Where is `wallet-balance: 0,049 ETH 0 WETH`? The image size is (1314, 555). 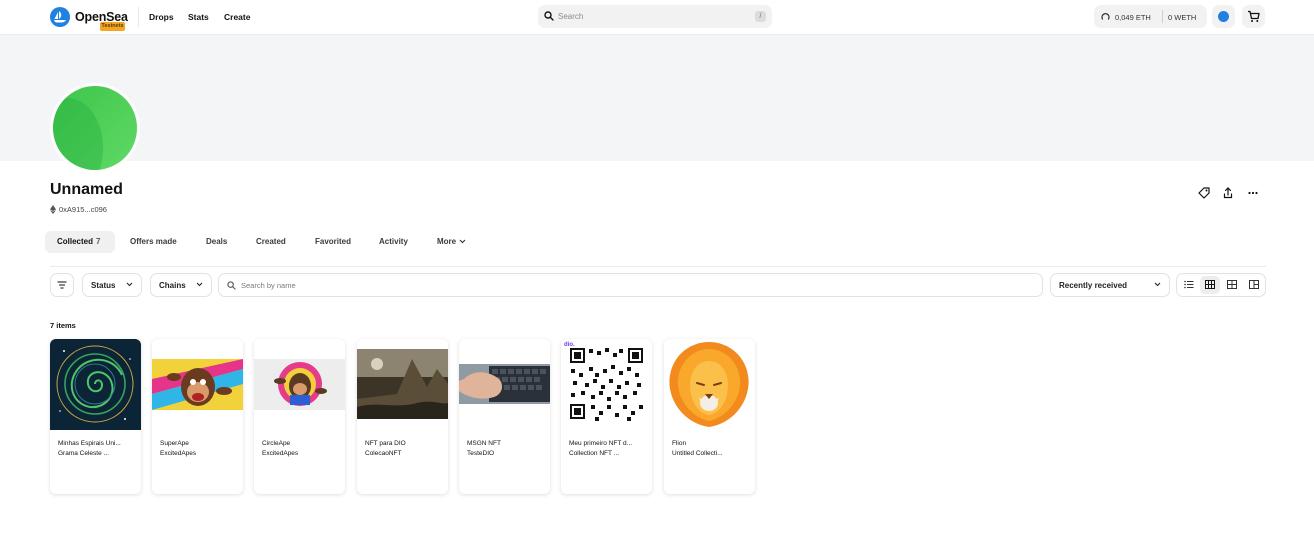 wallet-balance: 0,049 ETH 0 WETH is located at coordinates (1150, 16).